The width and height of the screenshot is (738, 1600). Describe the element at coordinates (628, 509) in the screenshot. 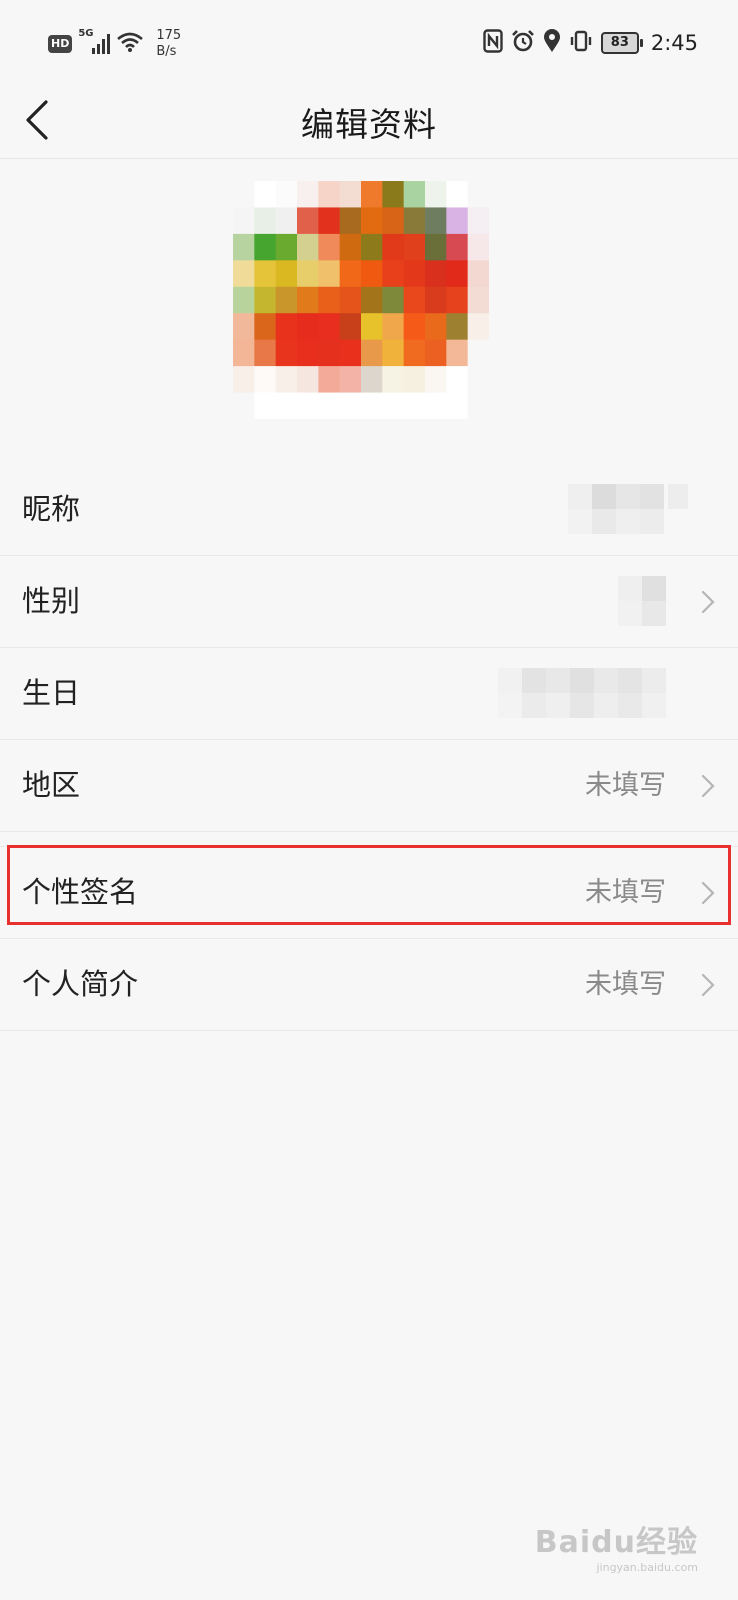

I see `nickname-blurred-value` at that location.